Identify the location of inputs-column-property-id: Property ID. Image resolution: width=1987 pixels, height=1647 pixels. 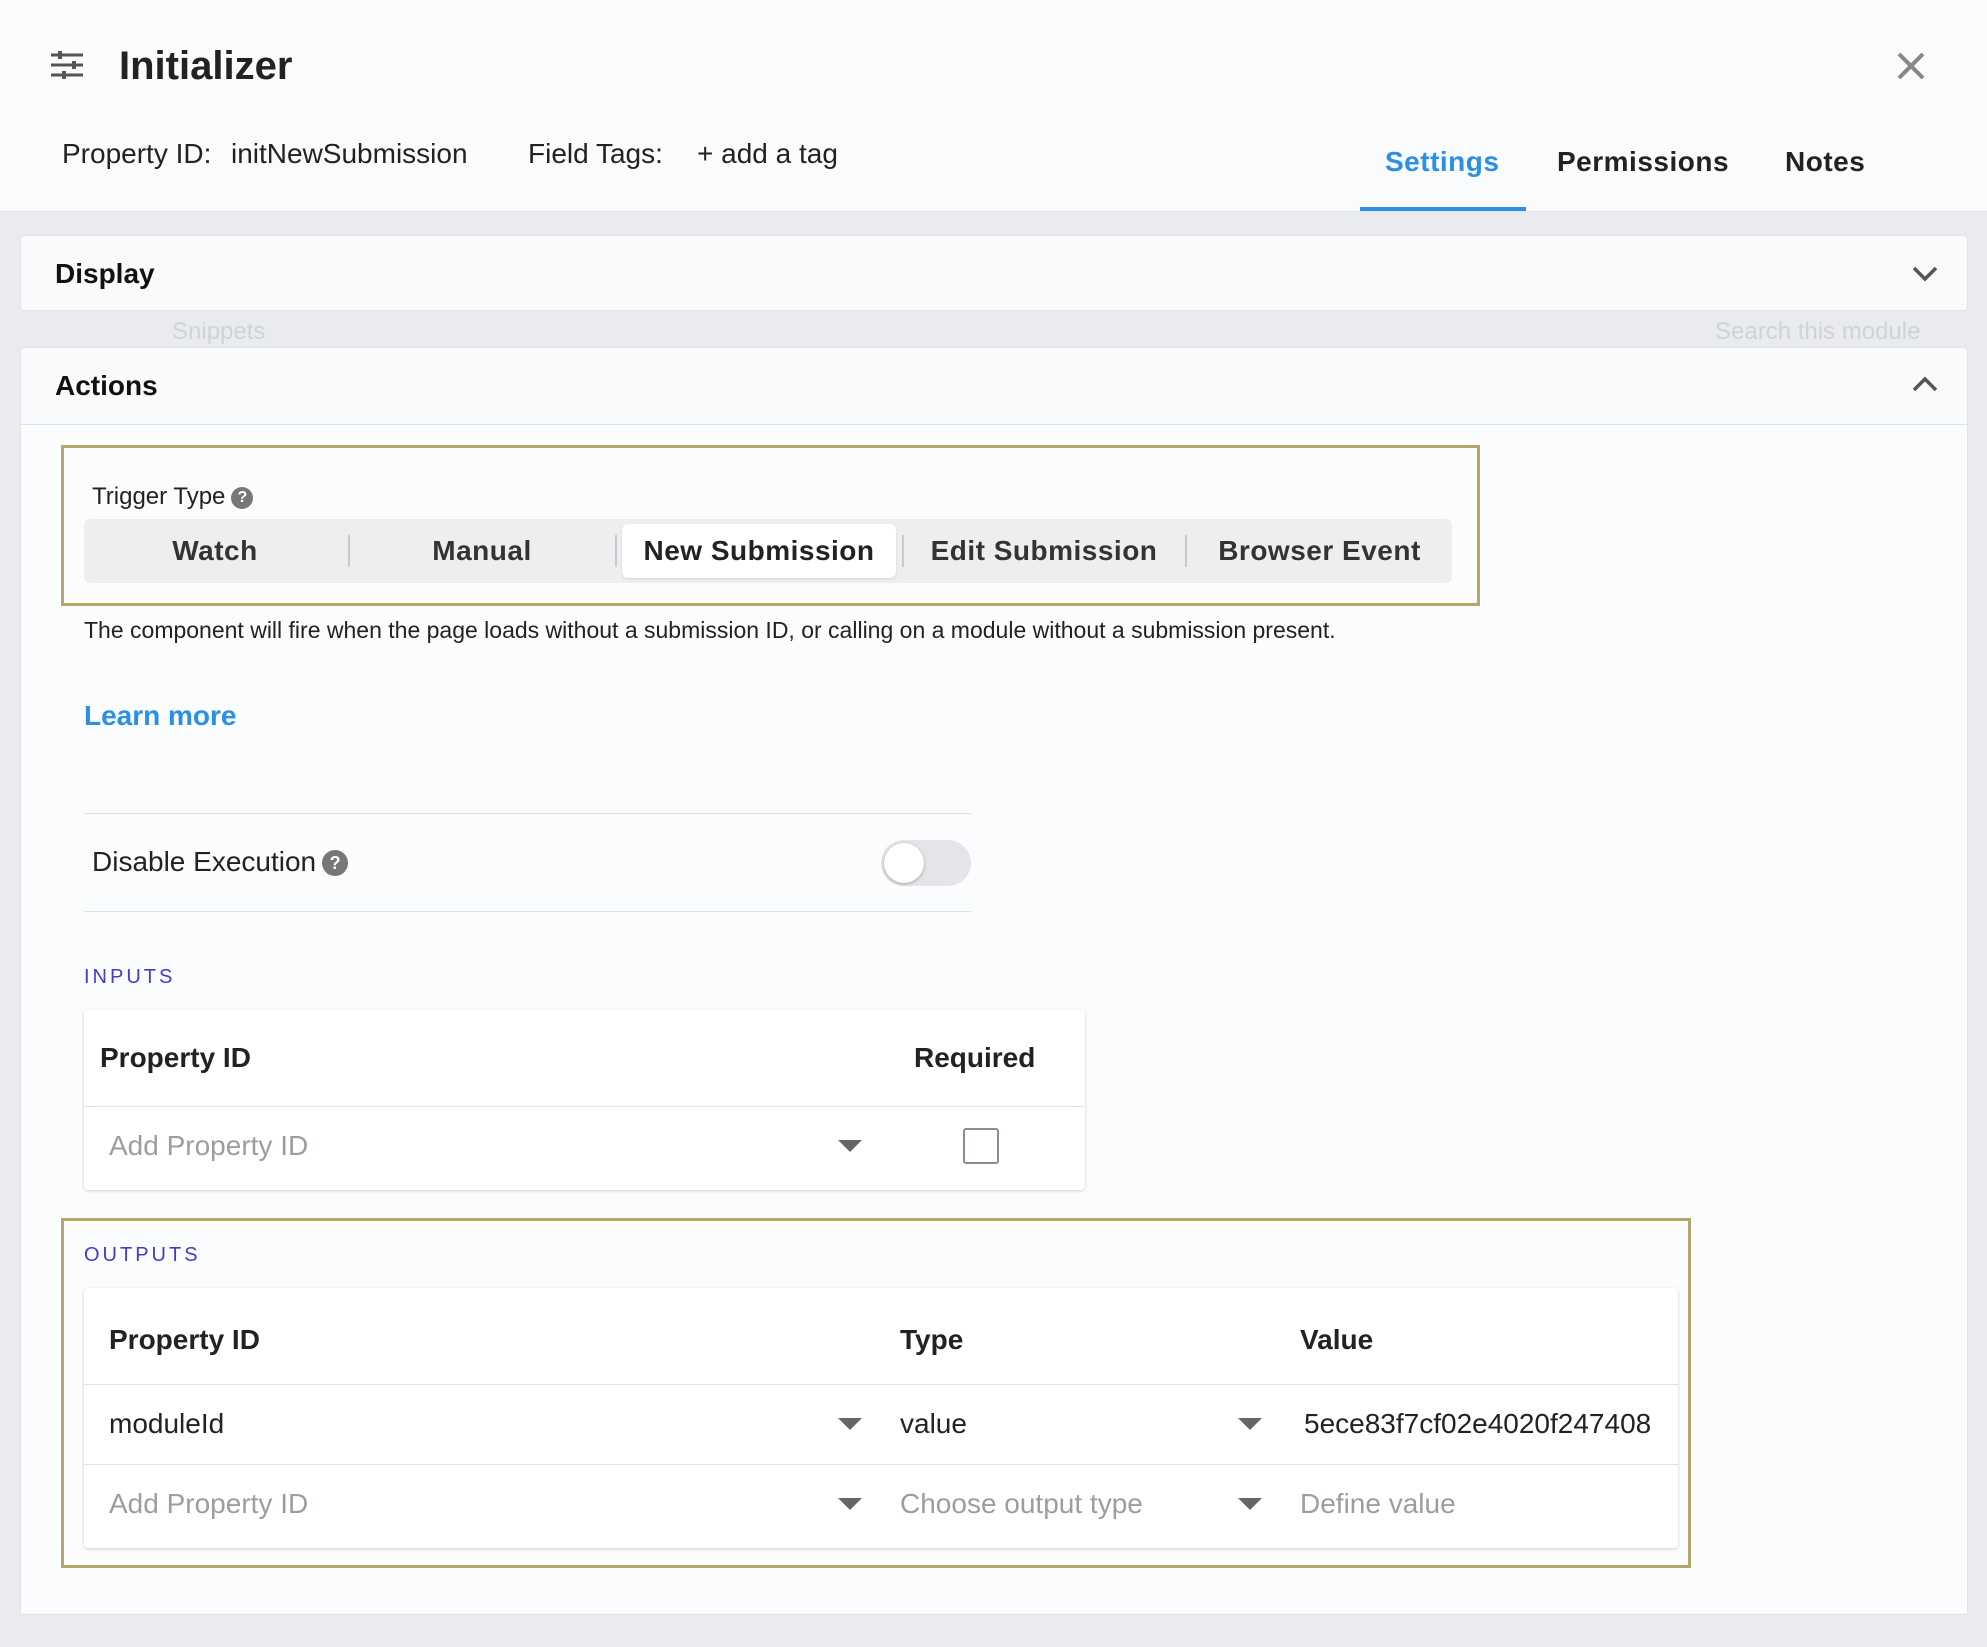
(175, 1057).